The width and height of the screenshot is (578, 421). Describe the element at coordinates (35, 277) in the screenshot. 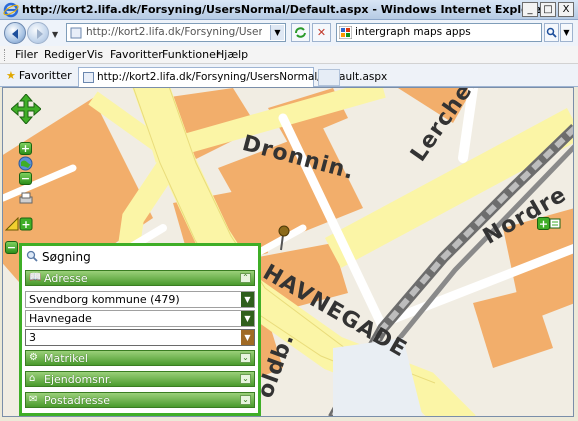

I see `address-book-icon: 📖` at that location.